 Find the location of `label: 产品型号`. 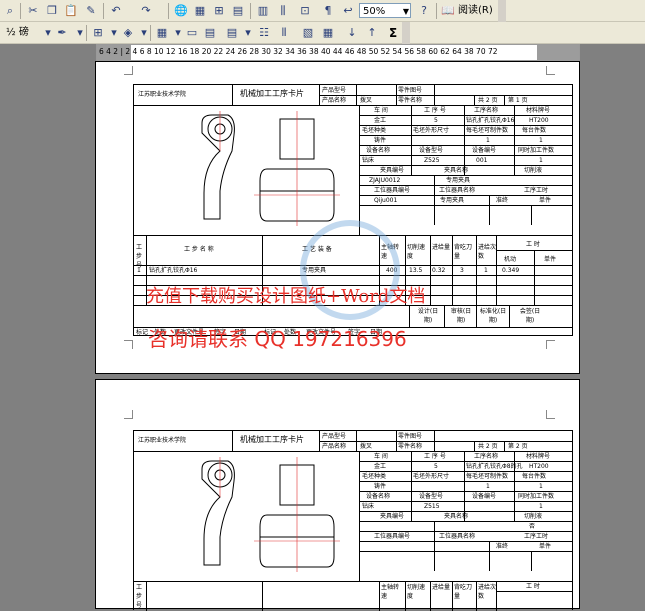

label: 产品型号 is located at coordinates (334, 436).